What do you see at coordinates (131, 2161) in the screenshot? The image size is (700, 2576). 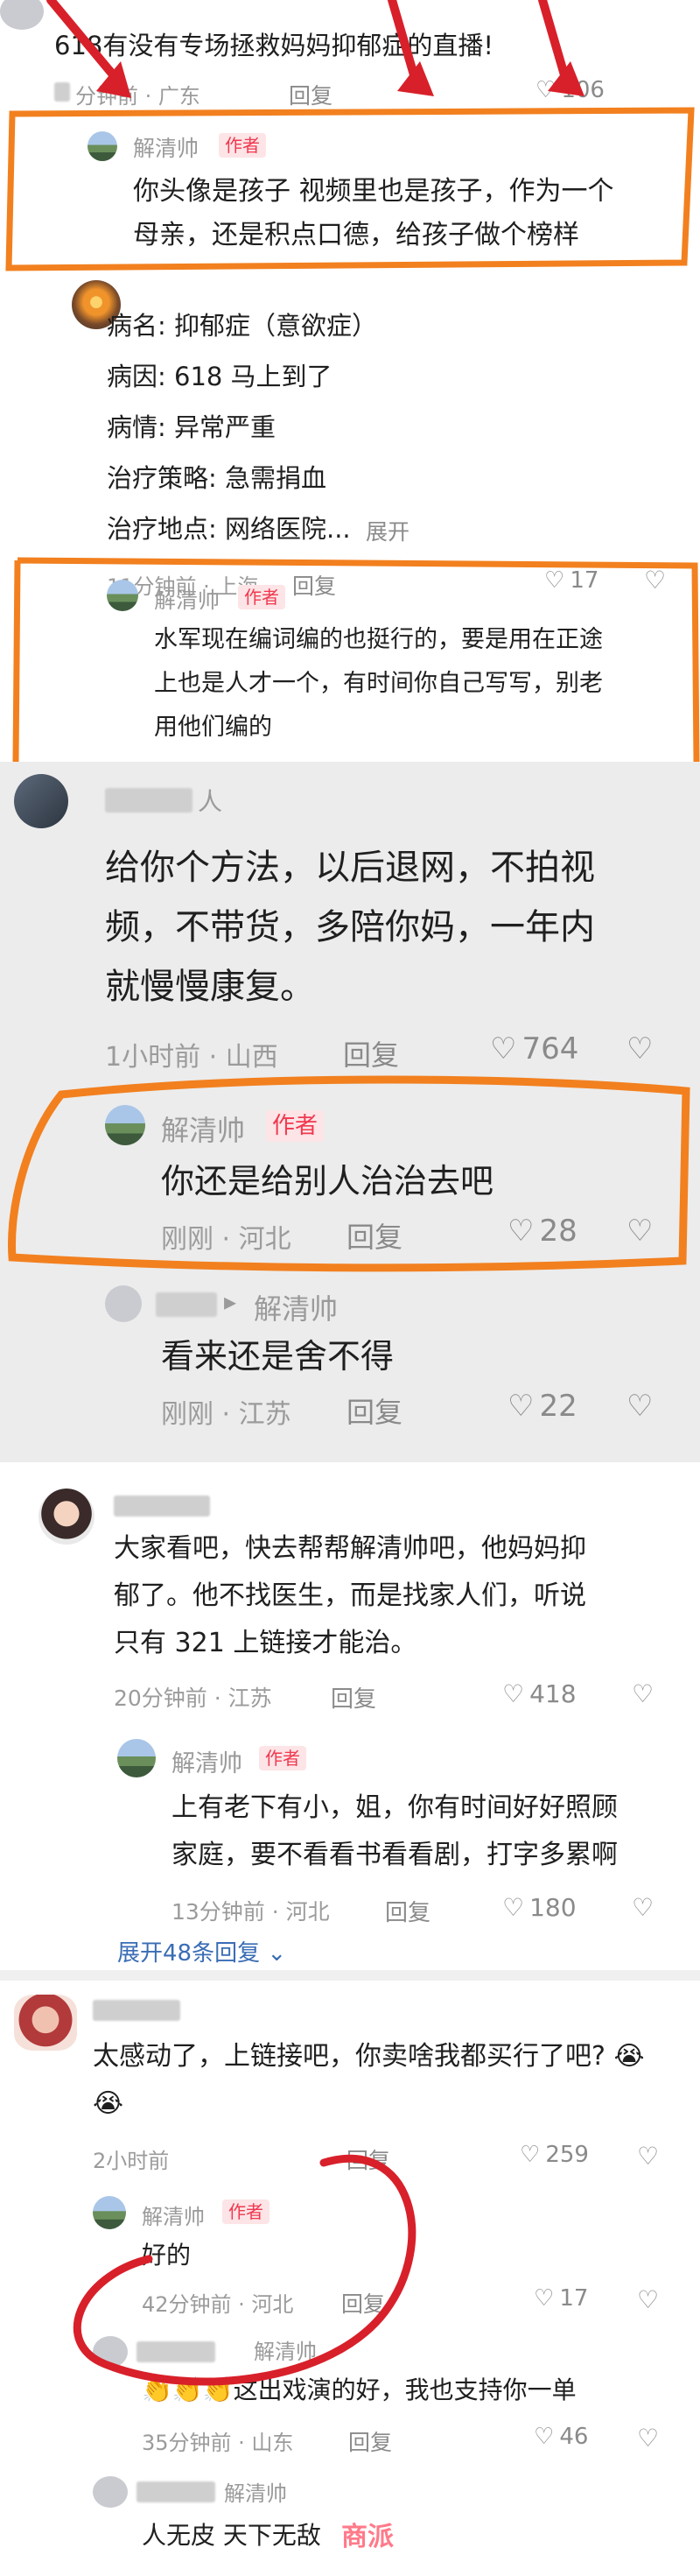 I see `comment-meta: 2小时前` at bounding box center [131, 2161].